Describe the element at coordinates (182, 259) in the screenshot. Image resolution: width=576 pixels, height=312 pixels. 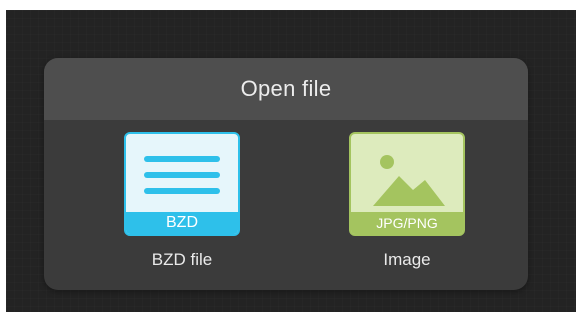
I see `bzd-file-label: BZD file` at that location.